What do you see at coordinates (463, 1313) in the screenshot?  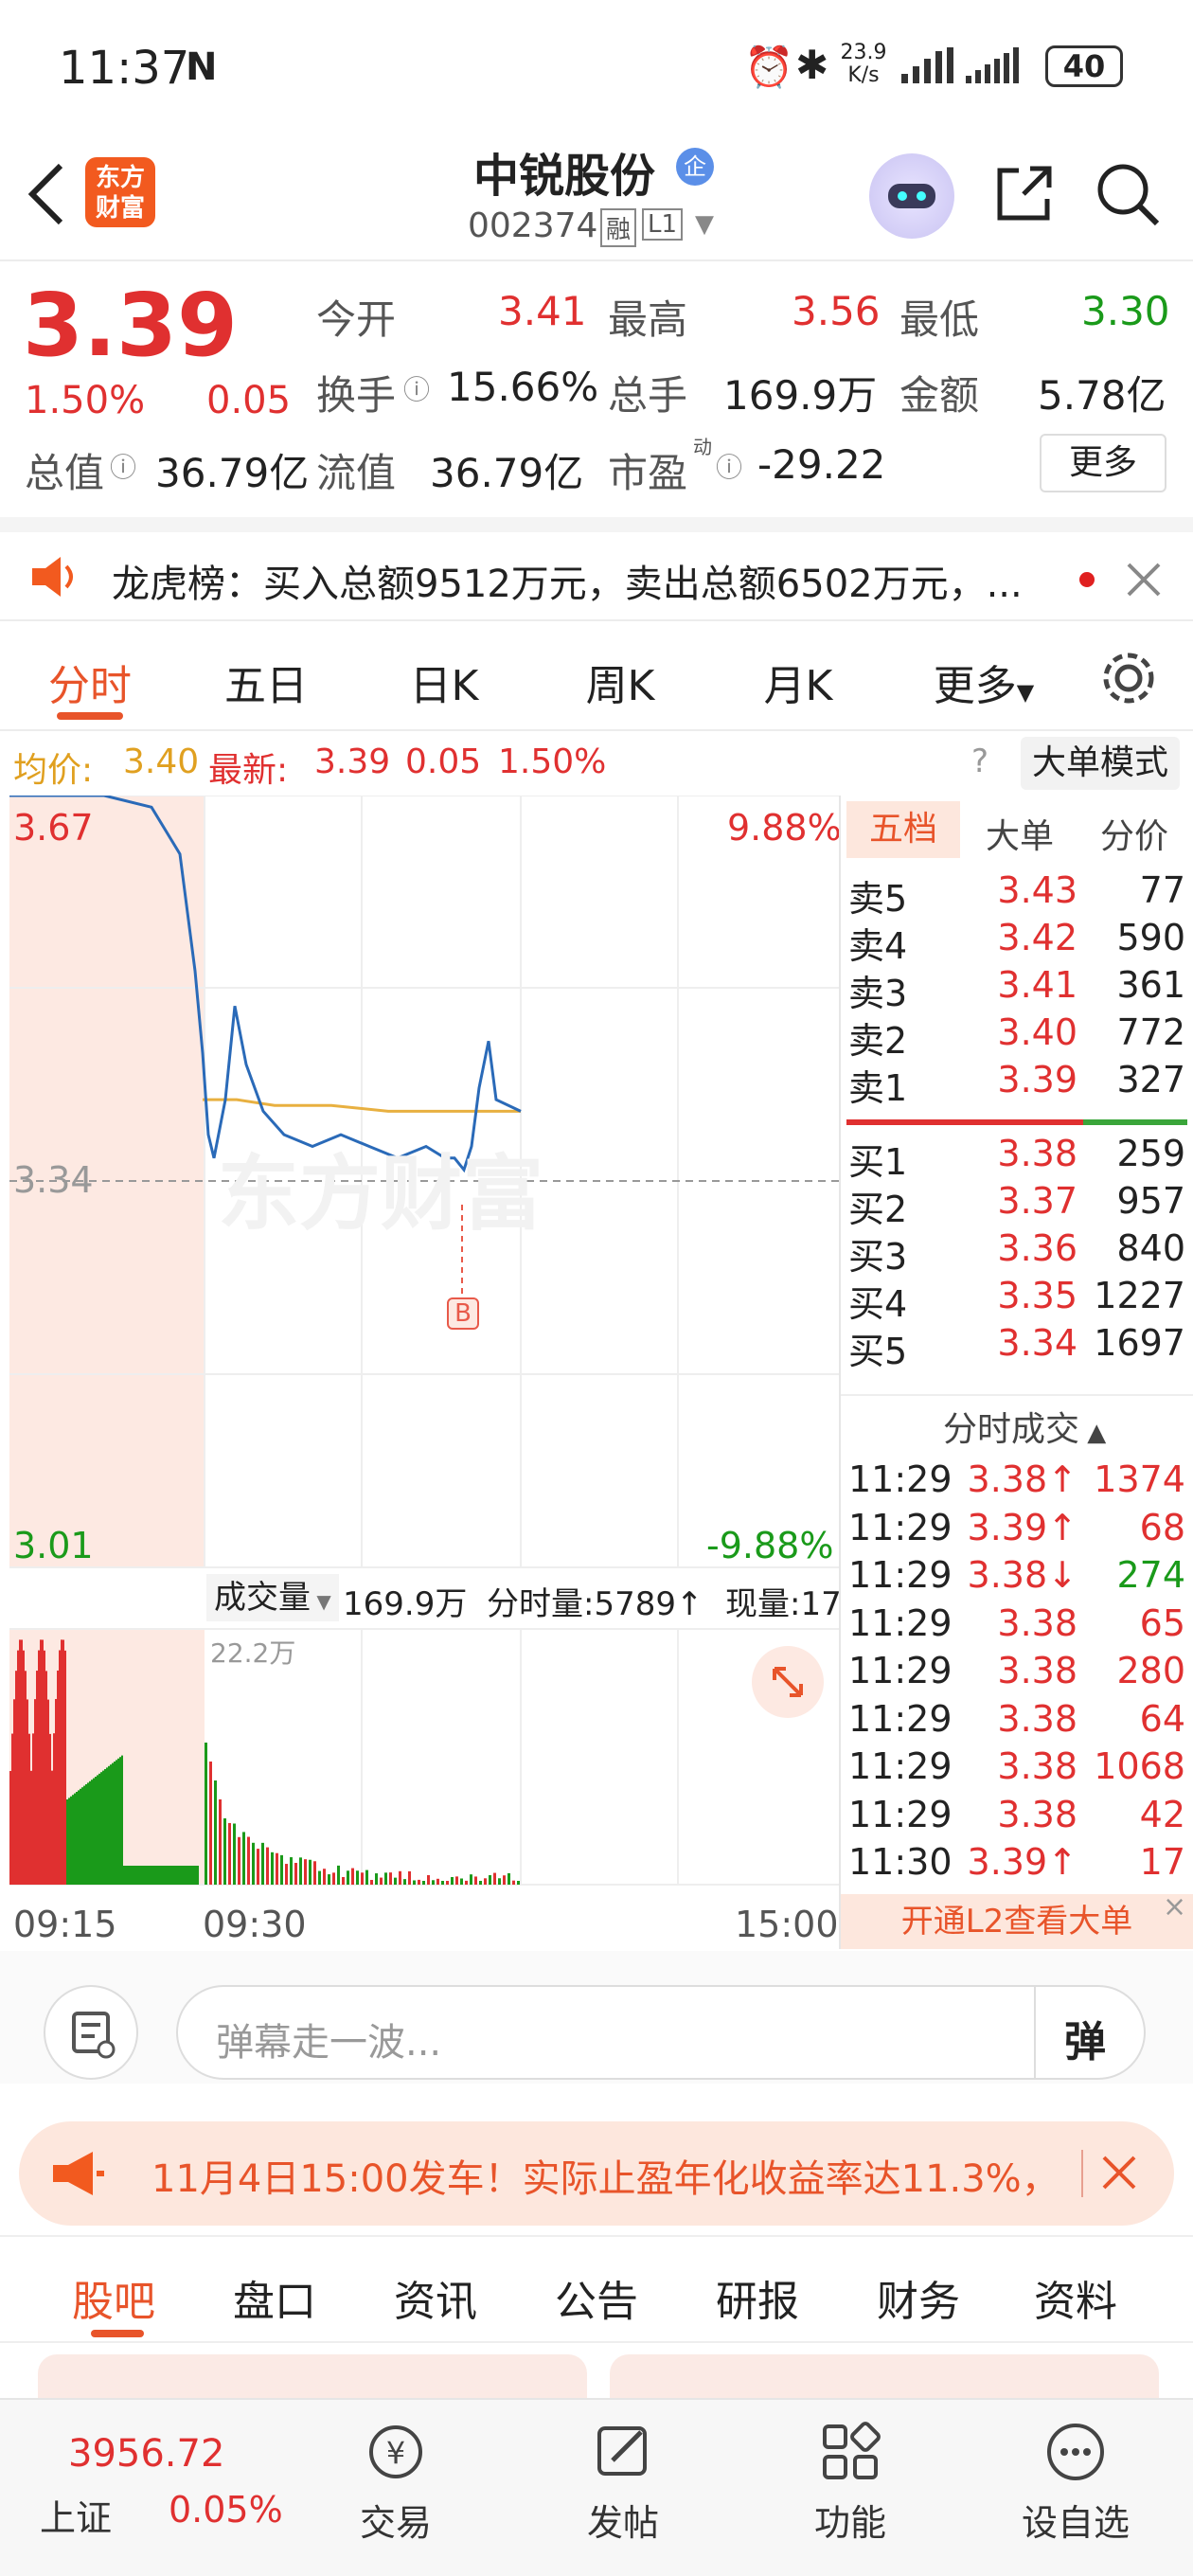 I see `buy-marker: B` at bounding box center [463, 1313].